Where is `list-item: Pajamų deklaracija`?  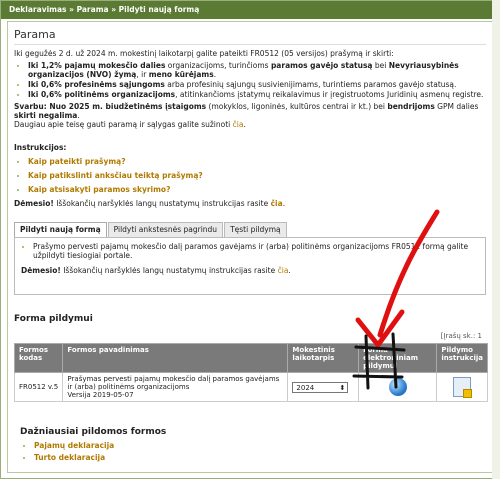 list-item: Pajamų deklaracija is located at coordinates (100, 445).